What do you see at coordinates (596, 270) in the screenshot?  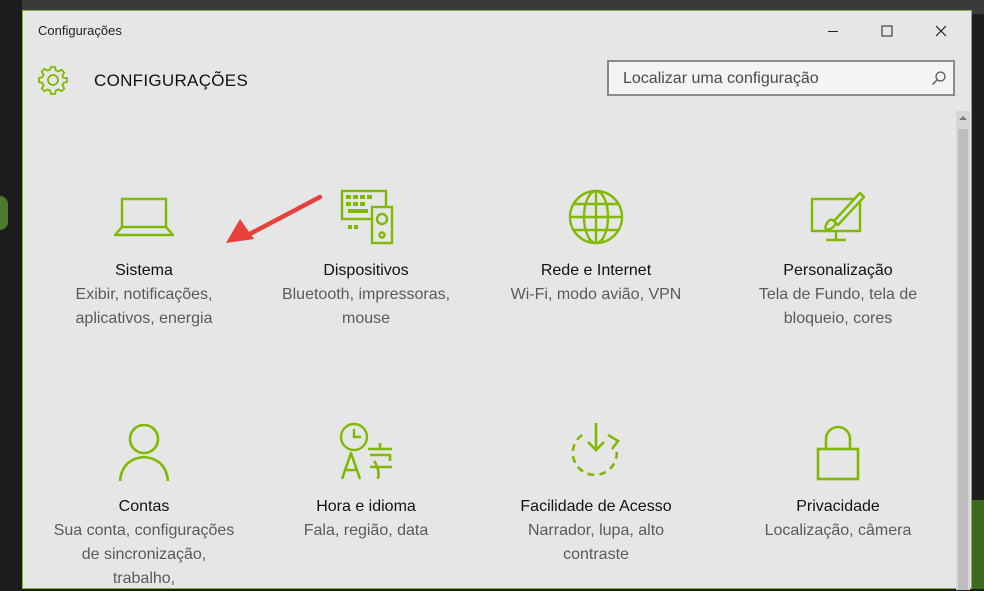 I see `tile-rede-internet-name: Rede e Internet` at bounding box center [596, 270].